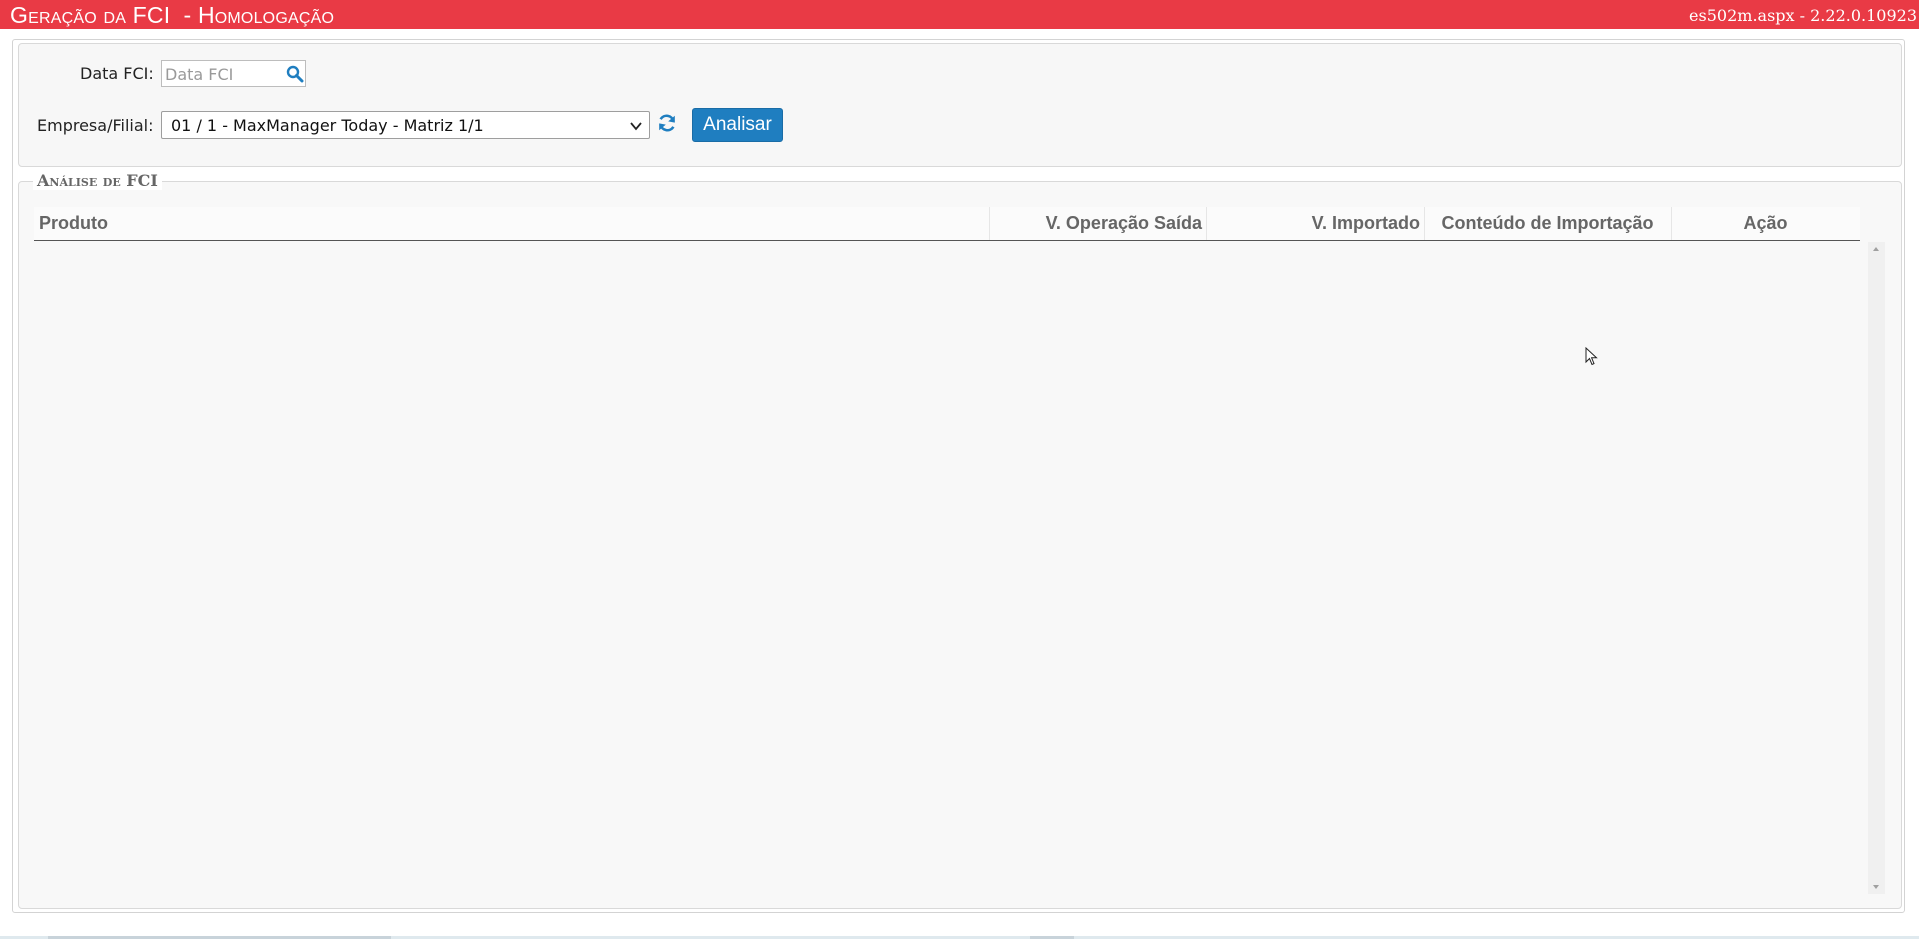 The image size is (1919, 939). I want to click on page-title: Geração da FCI - Homologação, so click(172, 15).